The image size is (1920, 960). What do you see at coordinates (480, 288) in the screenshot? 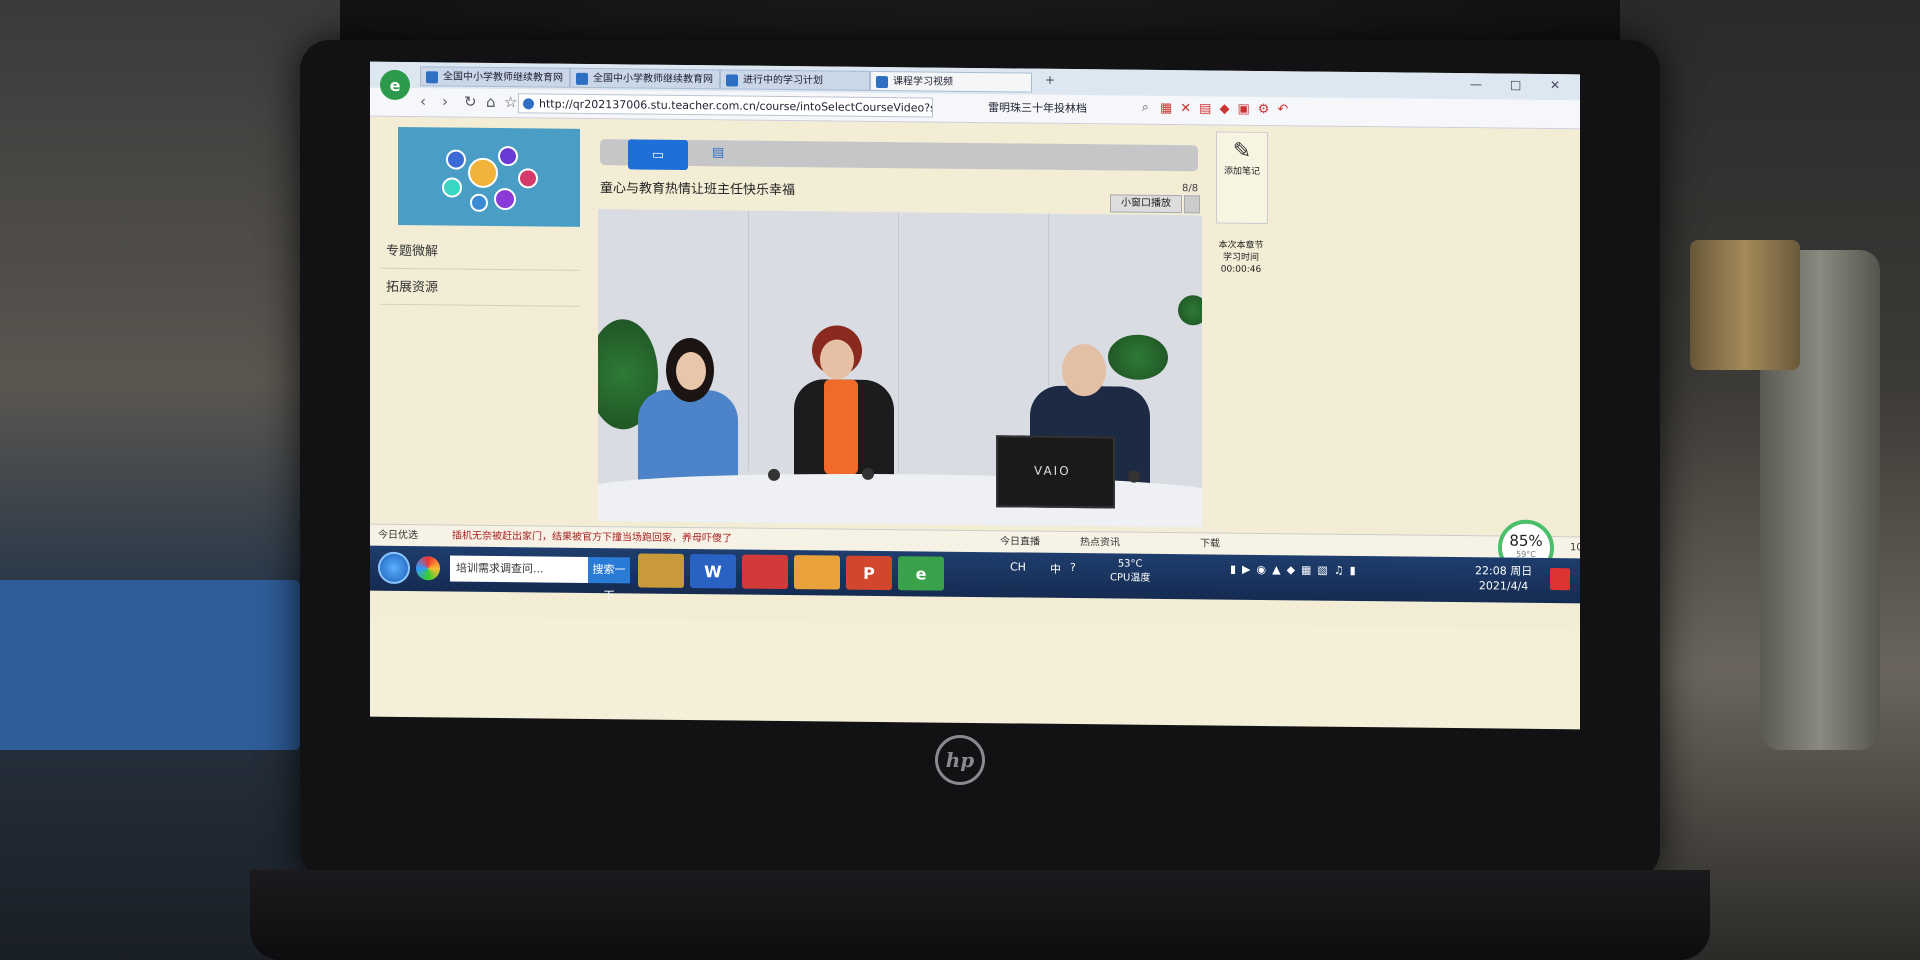
I see `sidebar-item-resources: 拓展资源` at bounding box center [480, 288].